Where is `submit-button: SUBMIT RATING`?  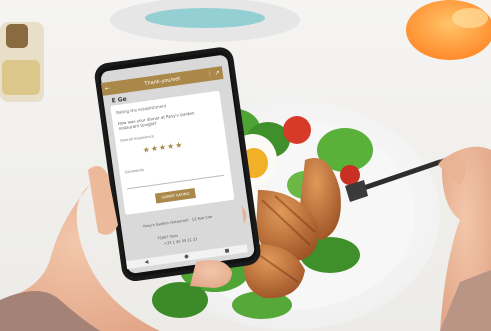 submit-button: SUBMIT RATING is located at coordinates (175, 196).